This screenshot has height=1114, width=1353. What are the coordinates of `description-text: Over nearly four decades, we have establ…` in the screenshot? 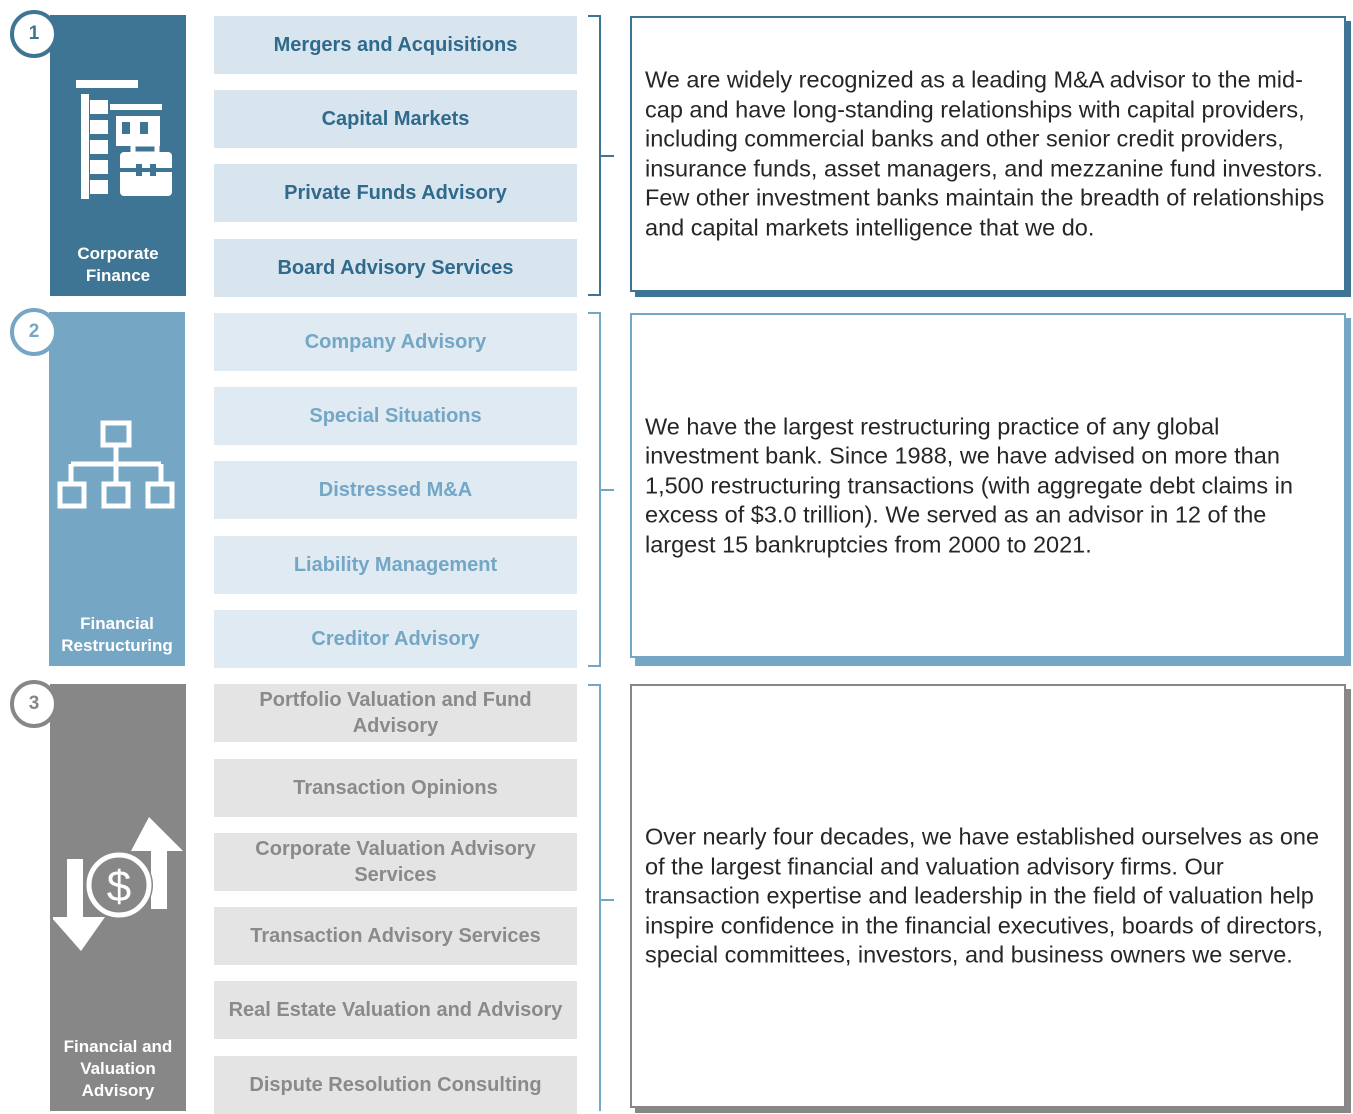 It's located at (984, 895).